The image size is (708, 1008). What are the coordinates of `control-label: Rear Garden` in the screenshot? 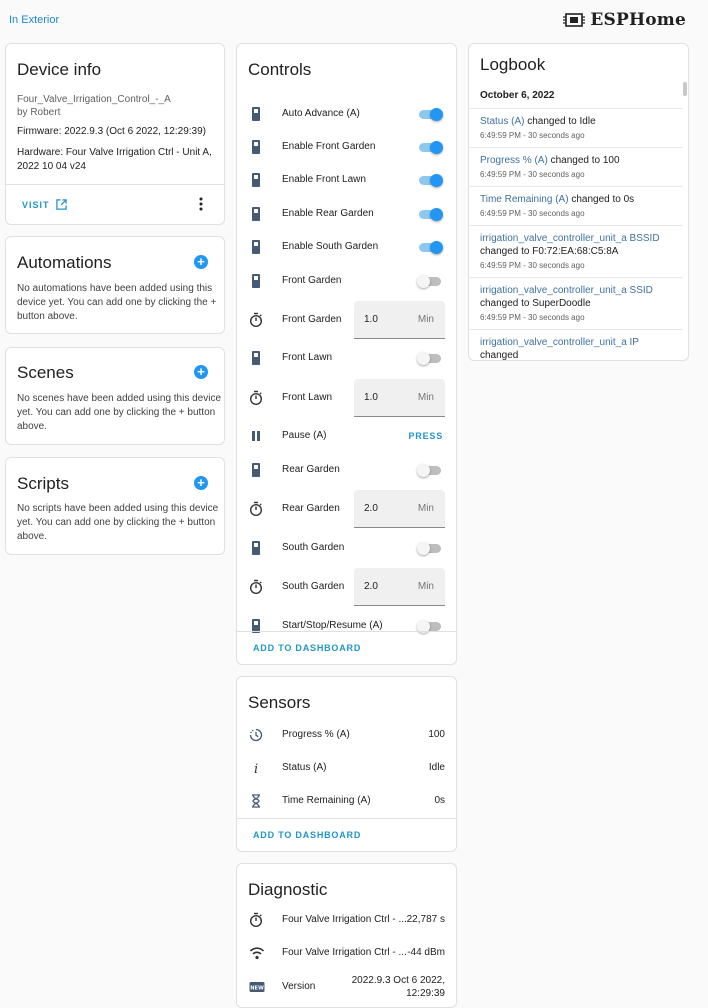 It's located at (311, 508).